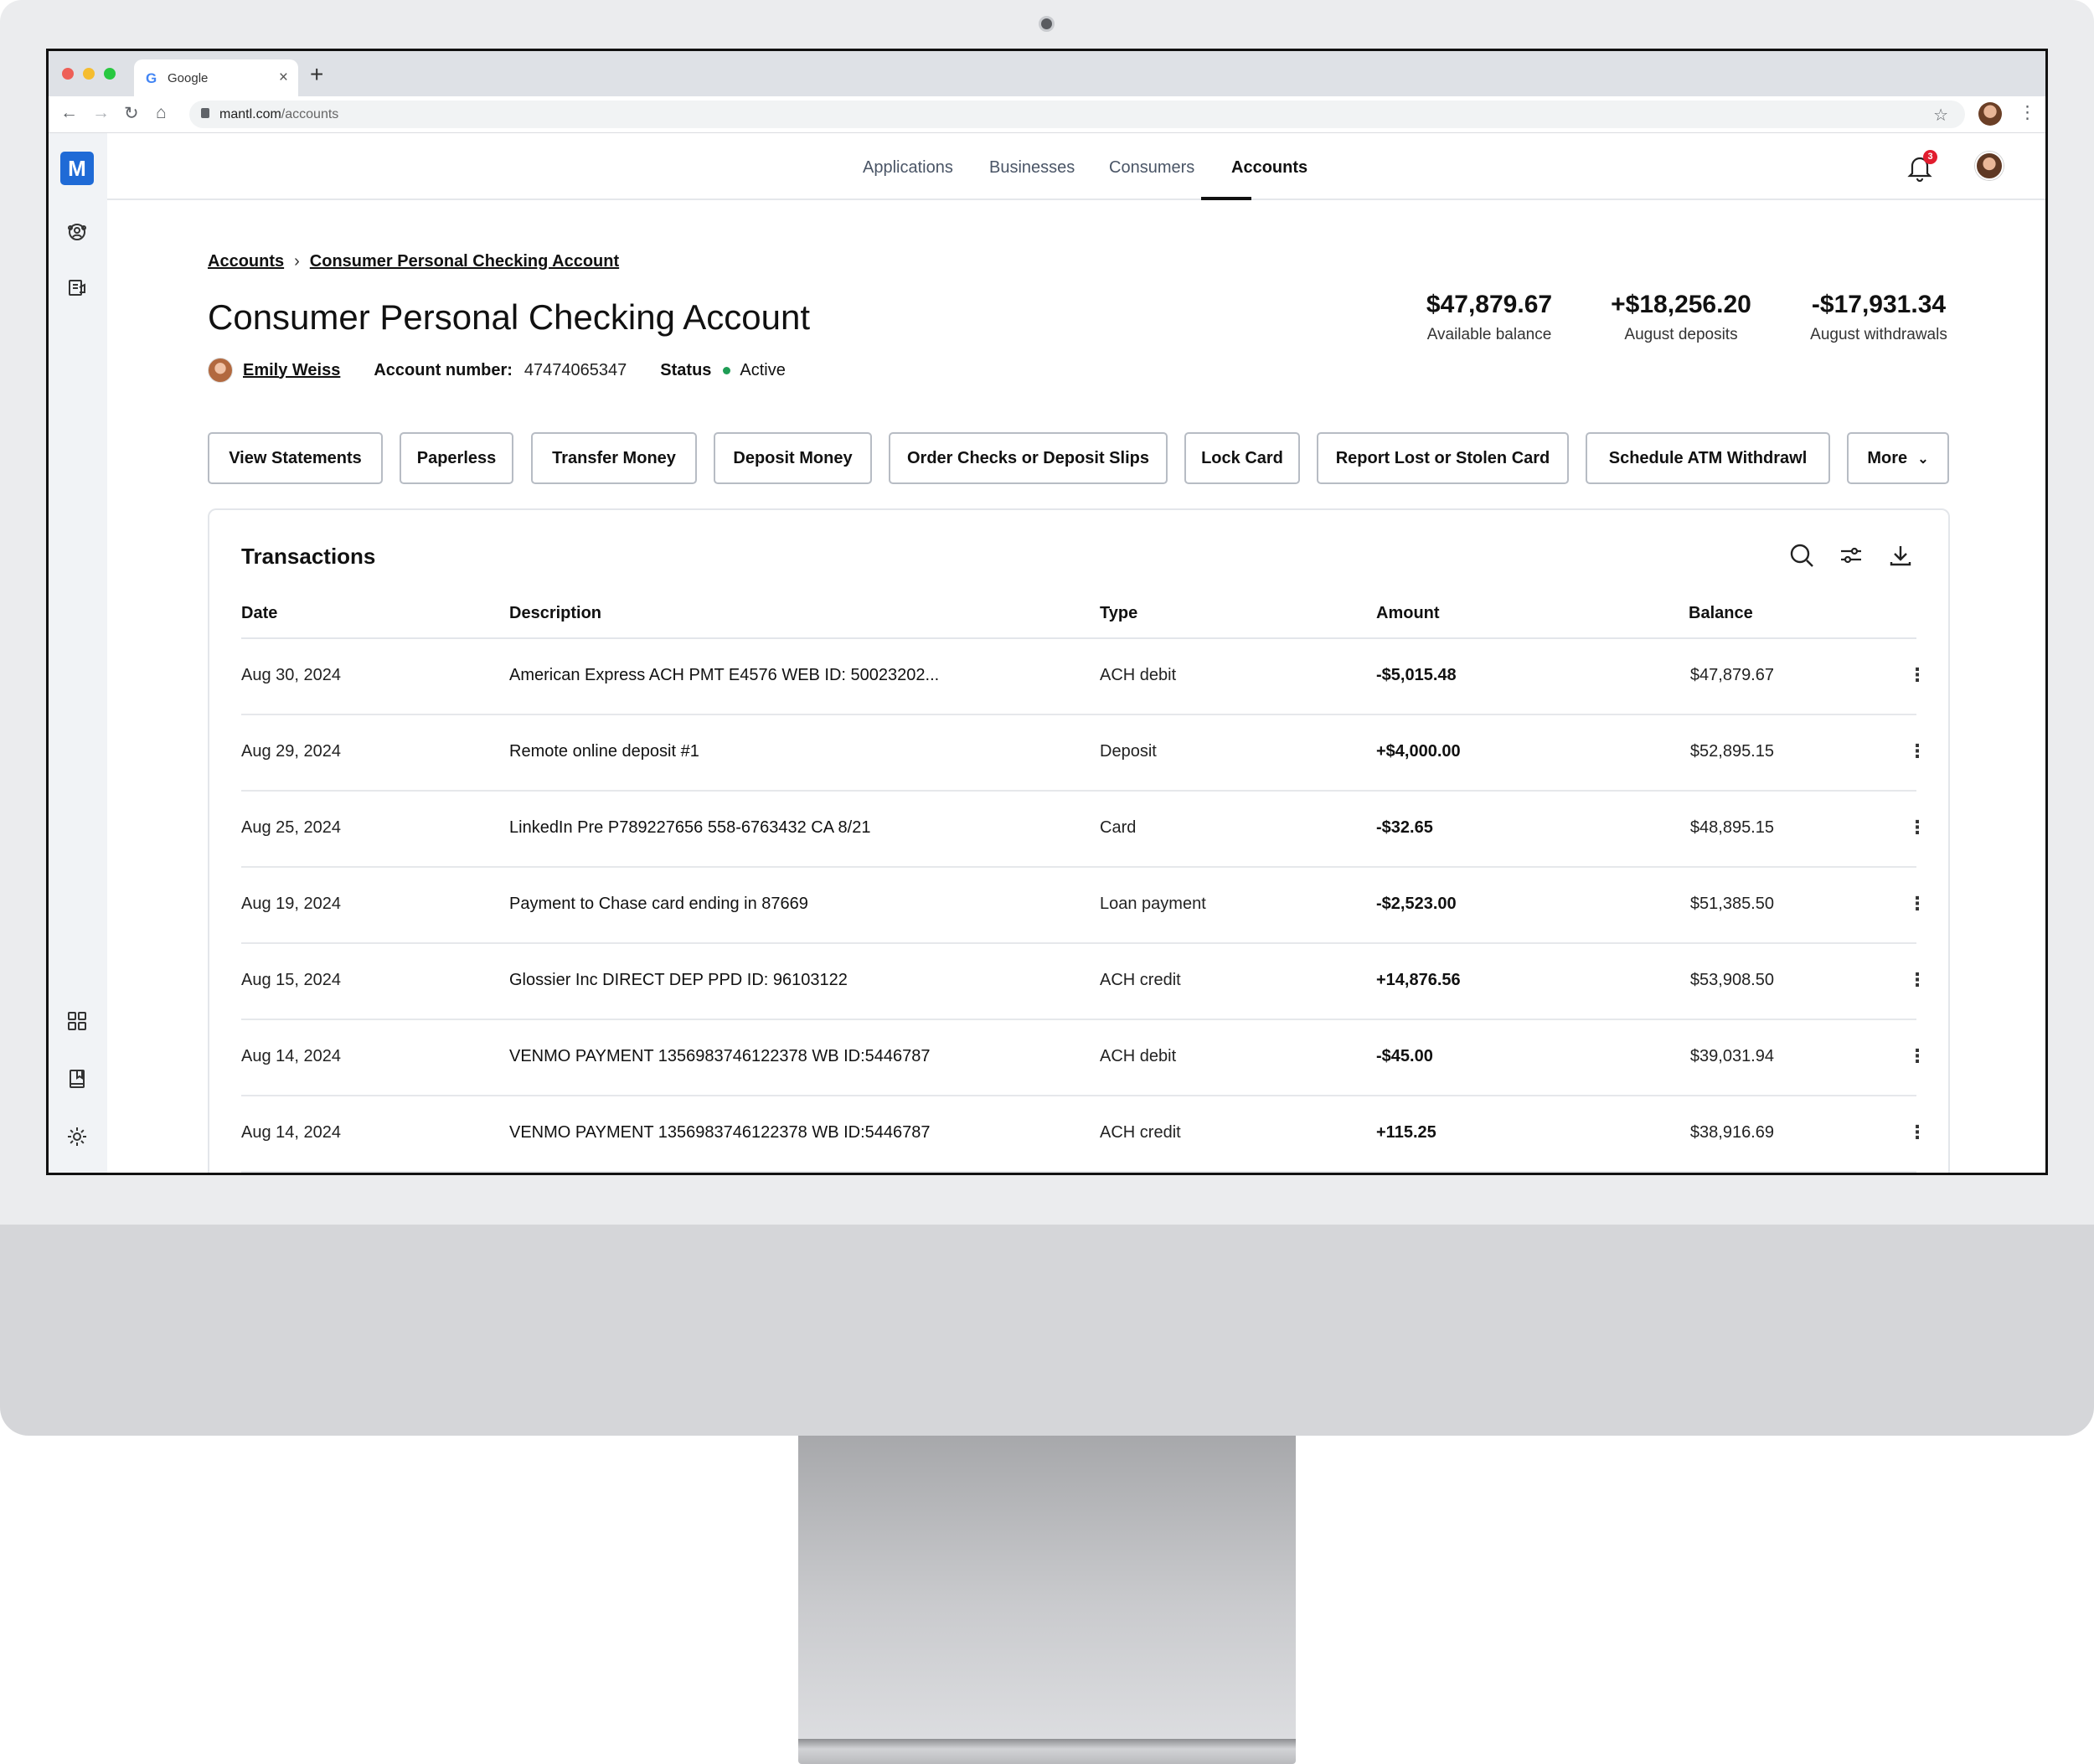  I want to click on row-balance: $51,385.50, so click(1731, 904).